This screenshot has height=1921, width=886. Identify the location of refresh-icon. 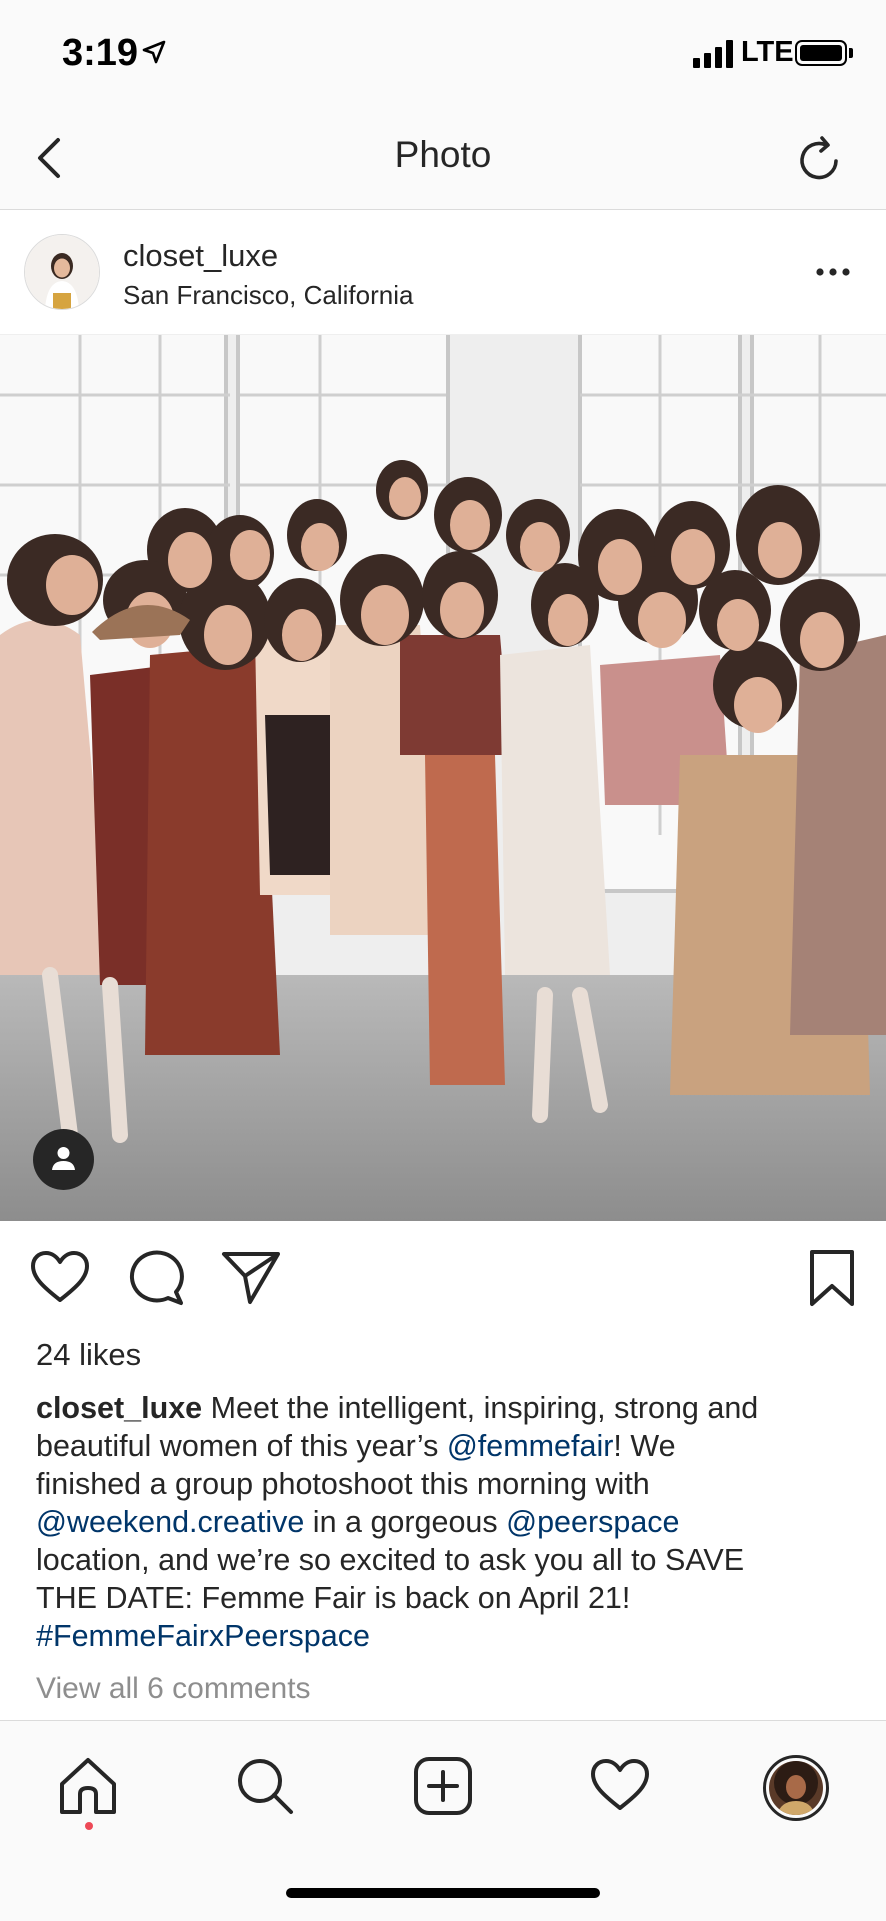
(820, 160).